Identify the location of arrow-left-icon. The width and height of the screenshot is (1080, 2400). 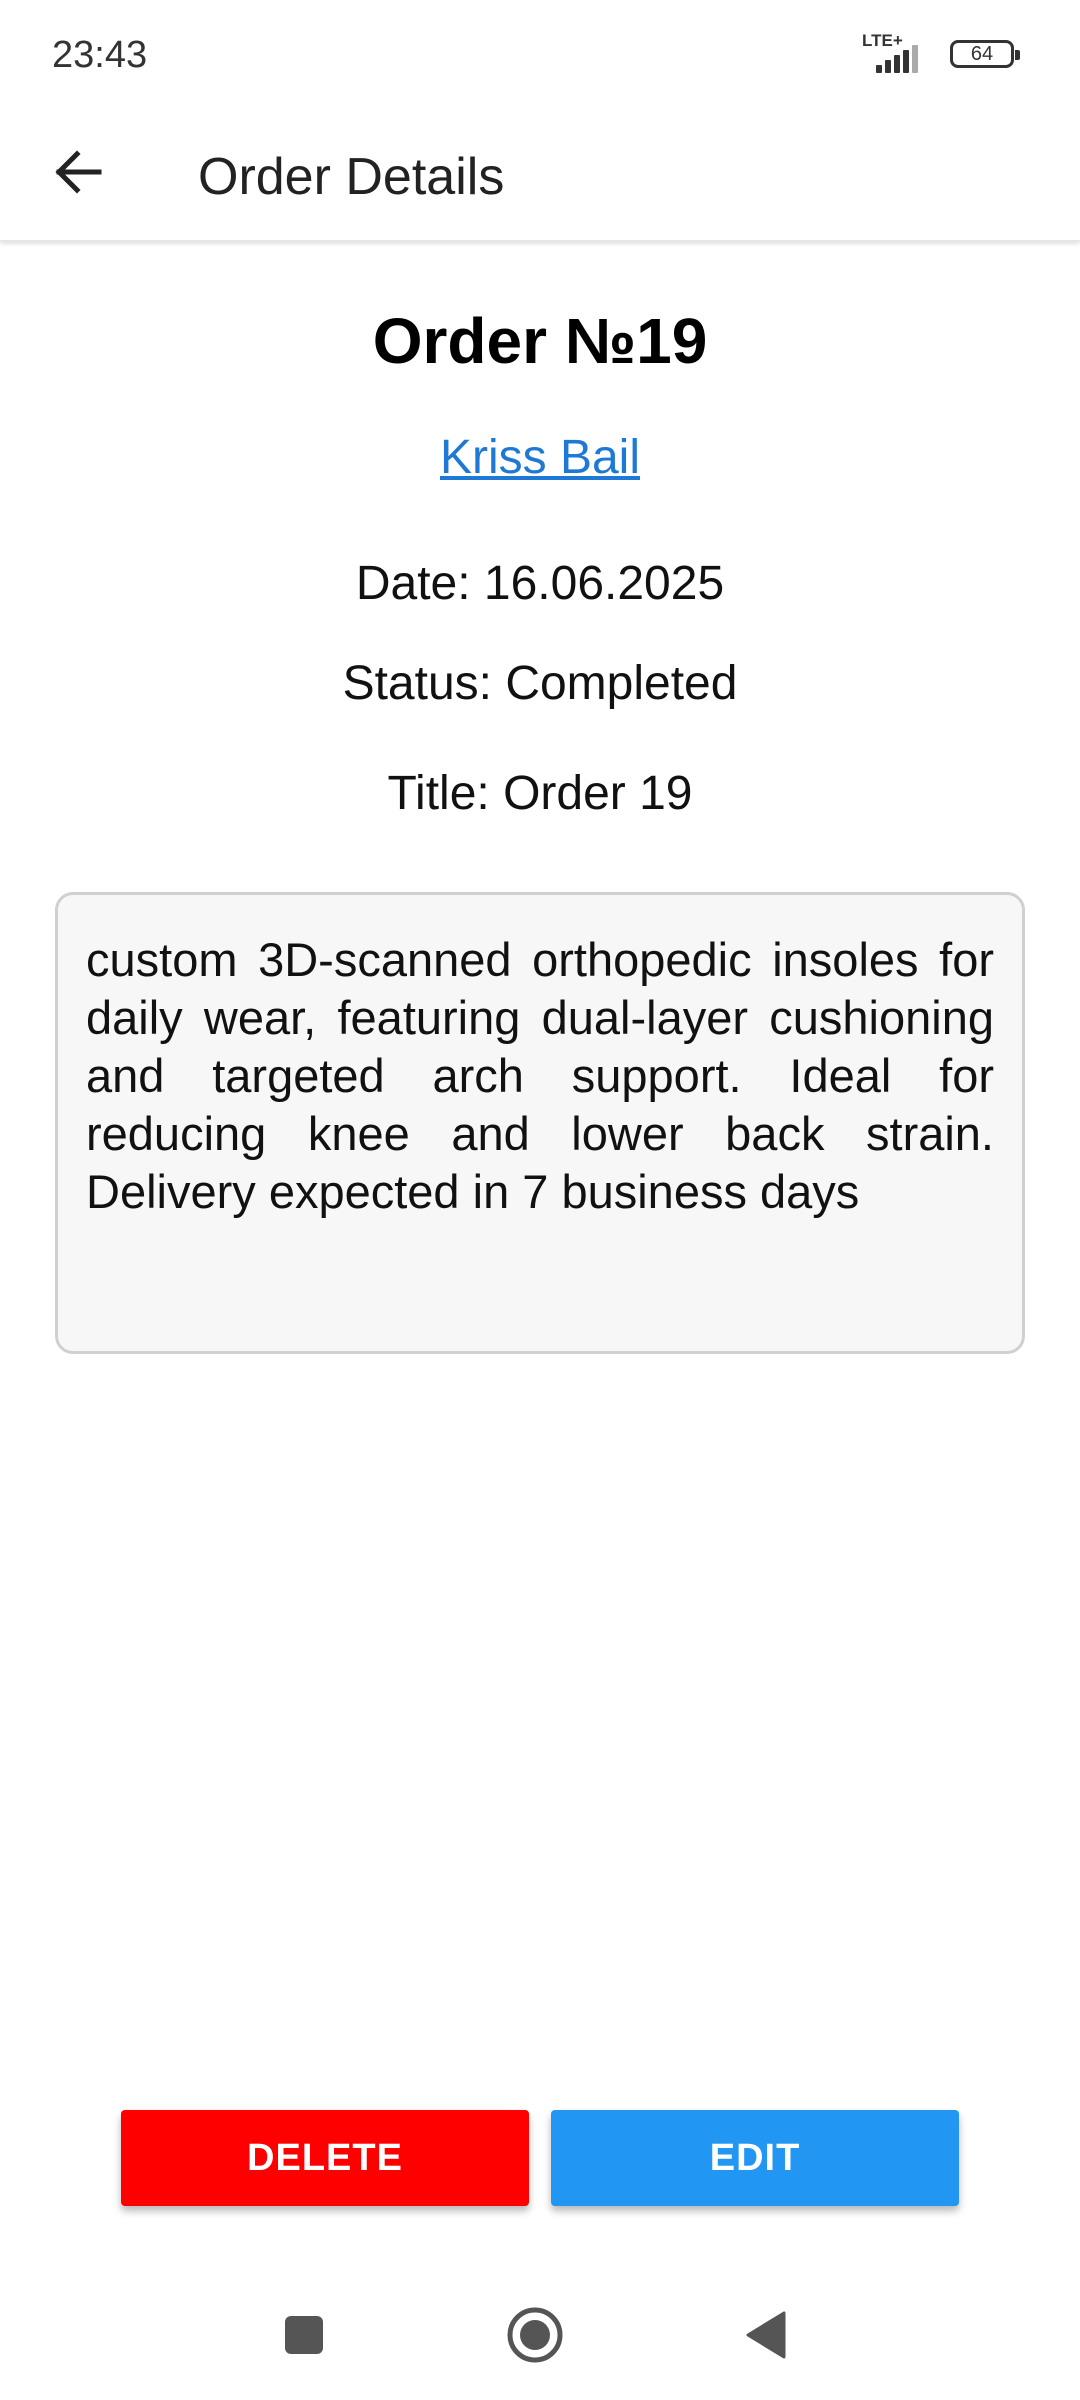
(78, 172).